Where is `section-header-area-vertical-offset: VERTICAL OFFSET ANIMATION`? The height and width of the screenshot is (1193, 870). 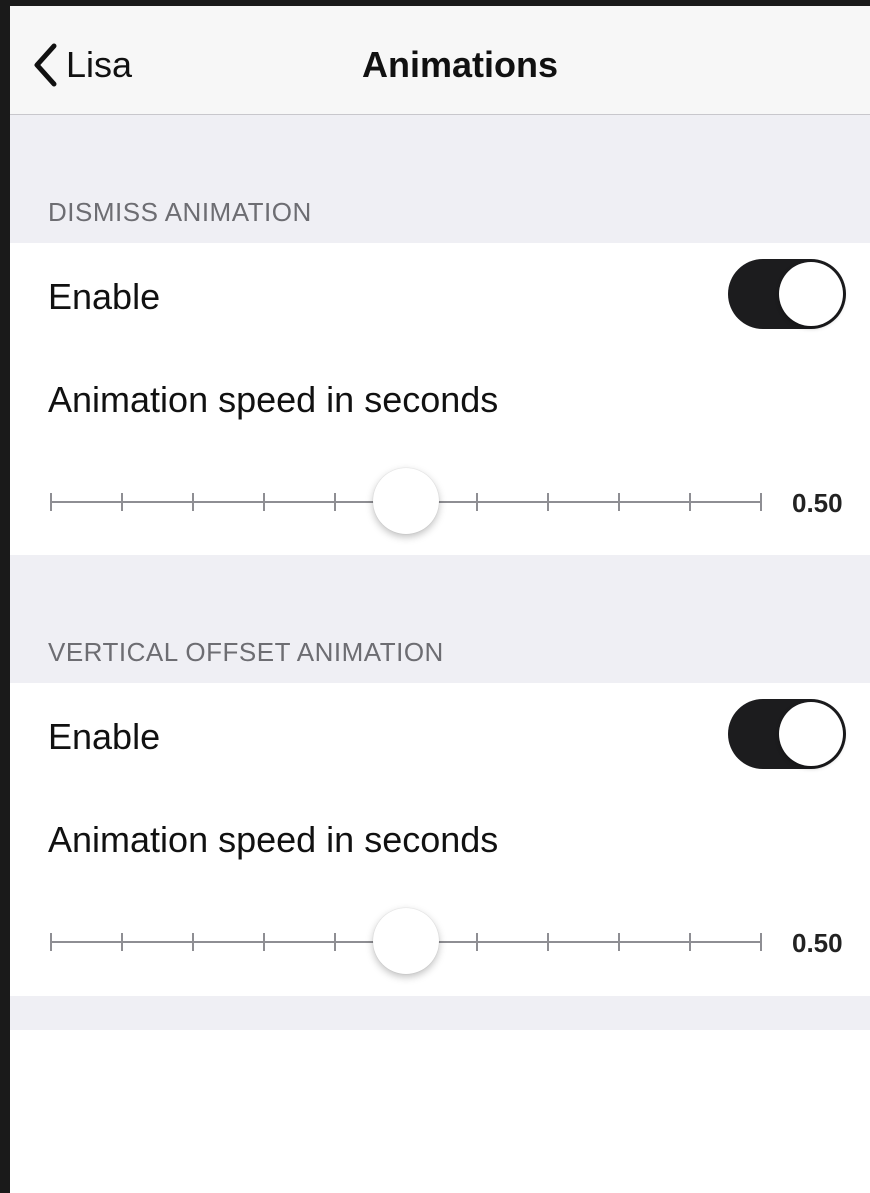 section-header-area-vertical-offset: VERTICAL OFFSET ANIMATION is located at coordinates (440, 619).